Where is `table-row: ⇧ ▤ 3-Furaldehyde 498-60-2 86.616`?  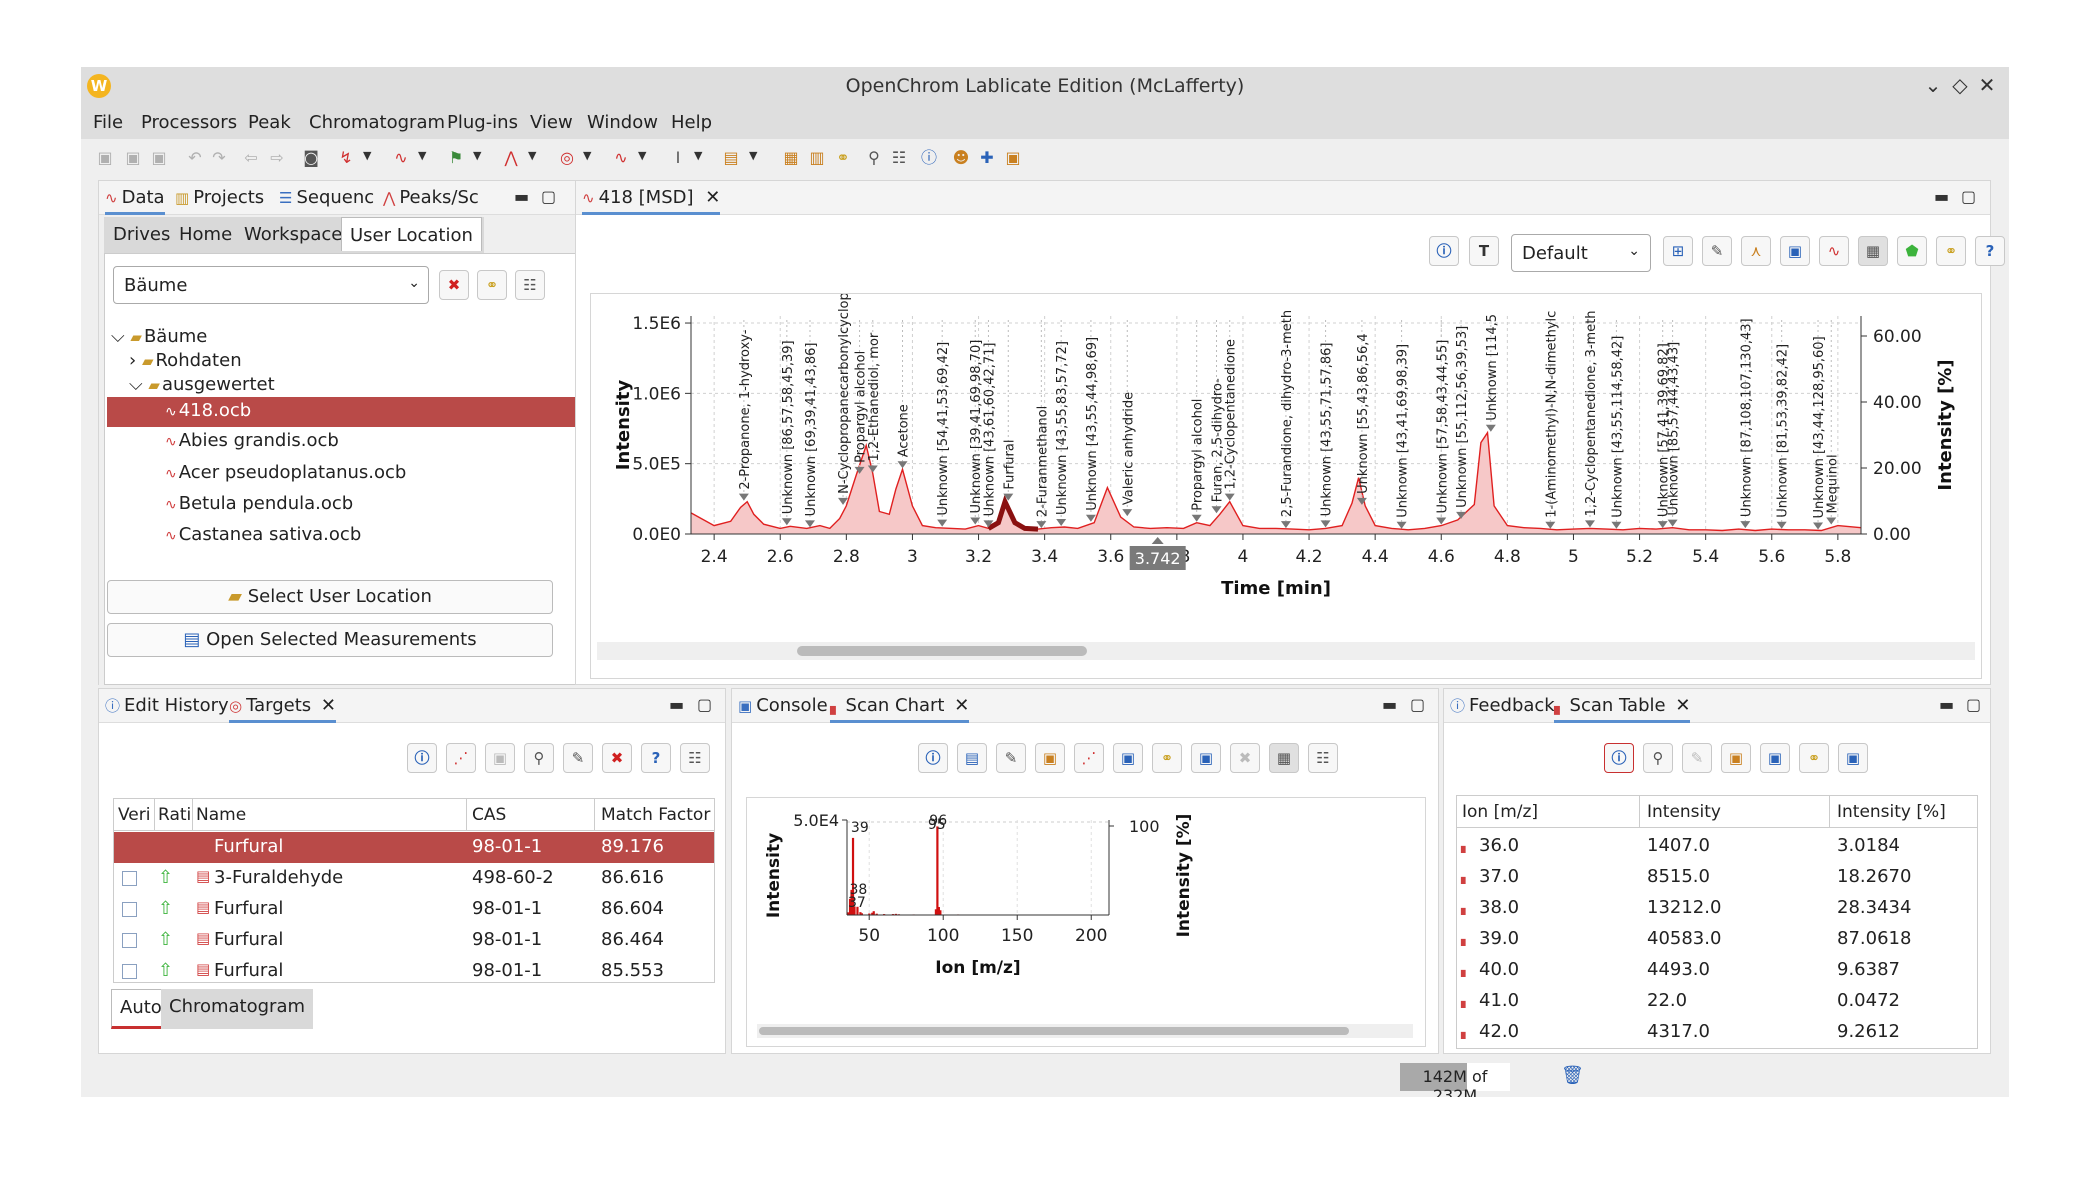 table-row: ⇧ ▤ 3-Furaldehyde 498-60-2 86.616 is located at coordinates (414, 878).